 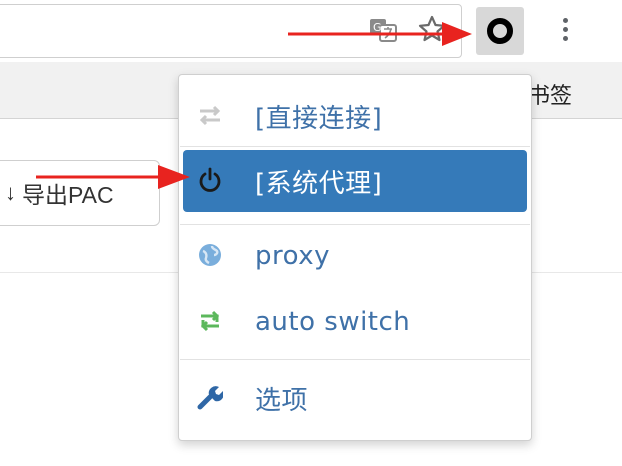 I want to click on menu-item-label: 选项, so click(x=282, y=400).